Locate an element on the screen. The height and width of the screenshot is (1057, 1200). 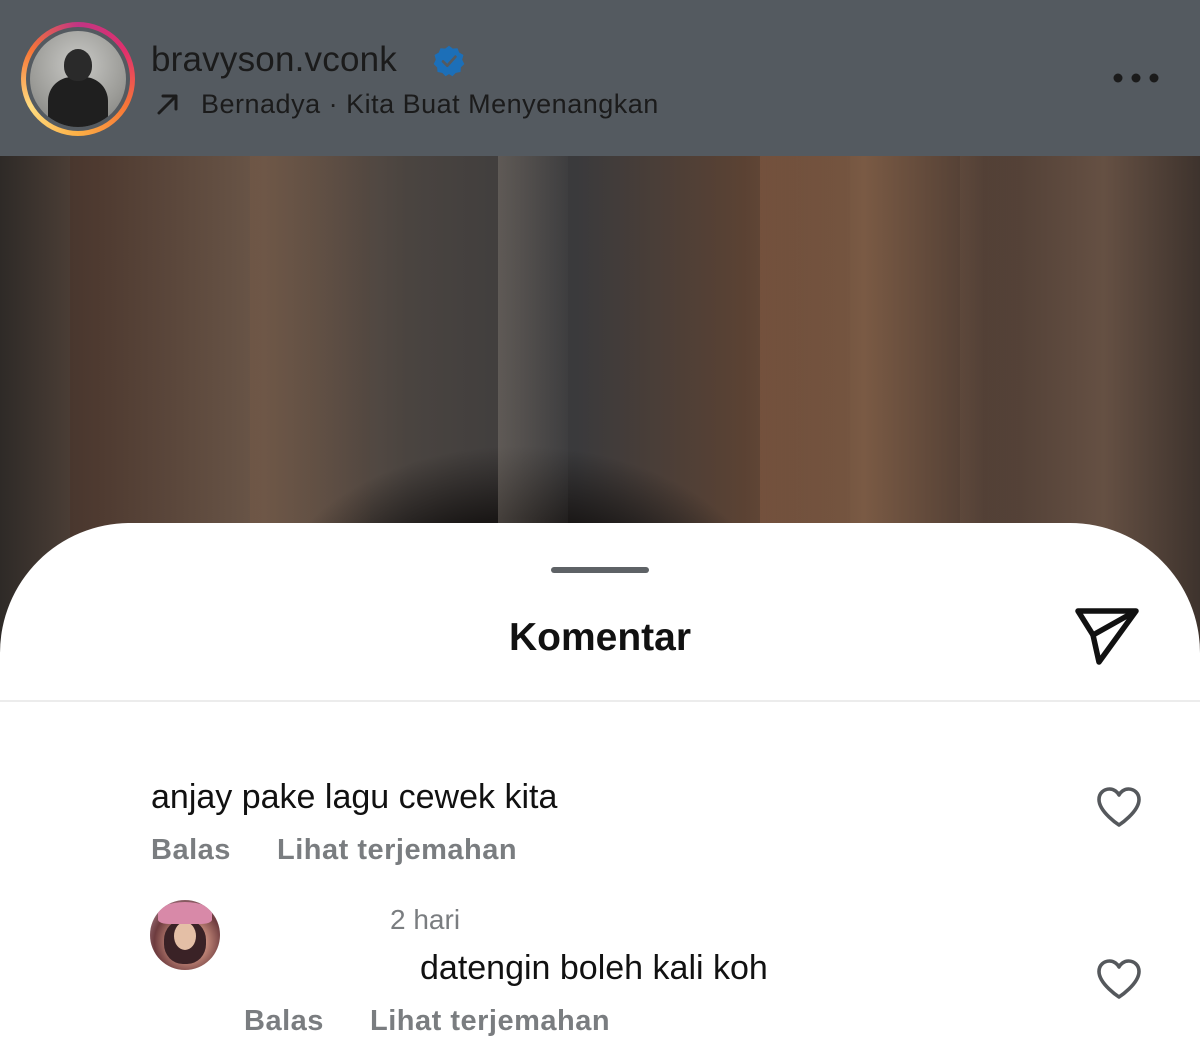
post-audio-link: Bernadya · Kita Buat Menyenangkan is located at coordinates (430, 104).